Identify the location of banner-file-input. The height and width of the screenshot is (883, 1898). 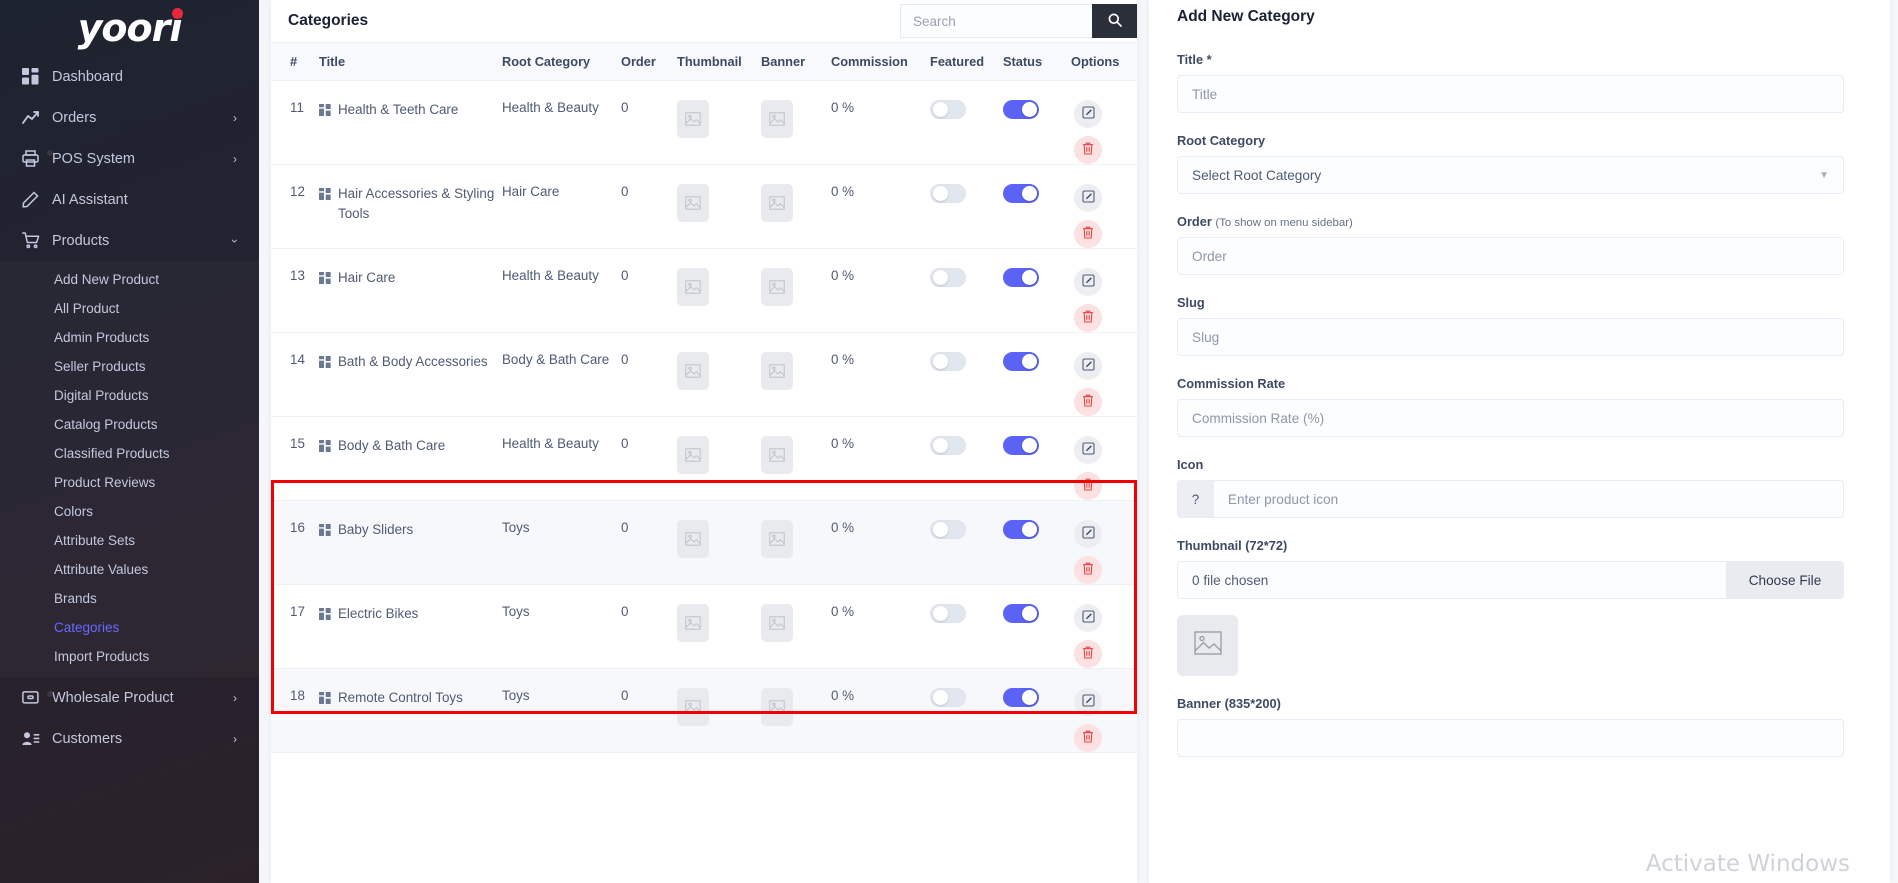
(1510, 738).